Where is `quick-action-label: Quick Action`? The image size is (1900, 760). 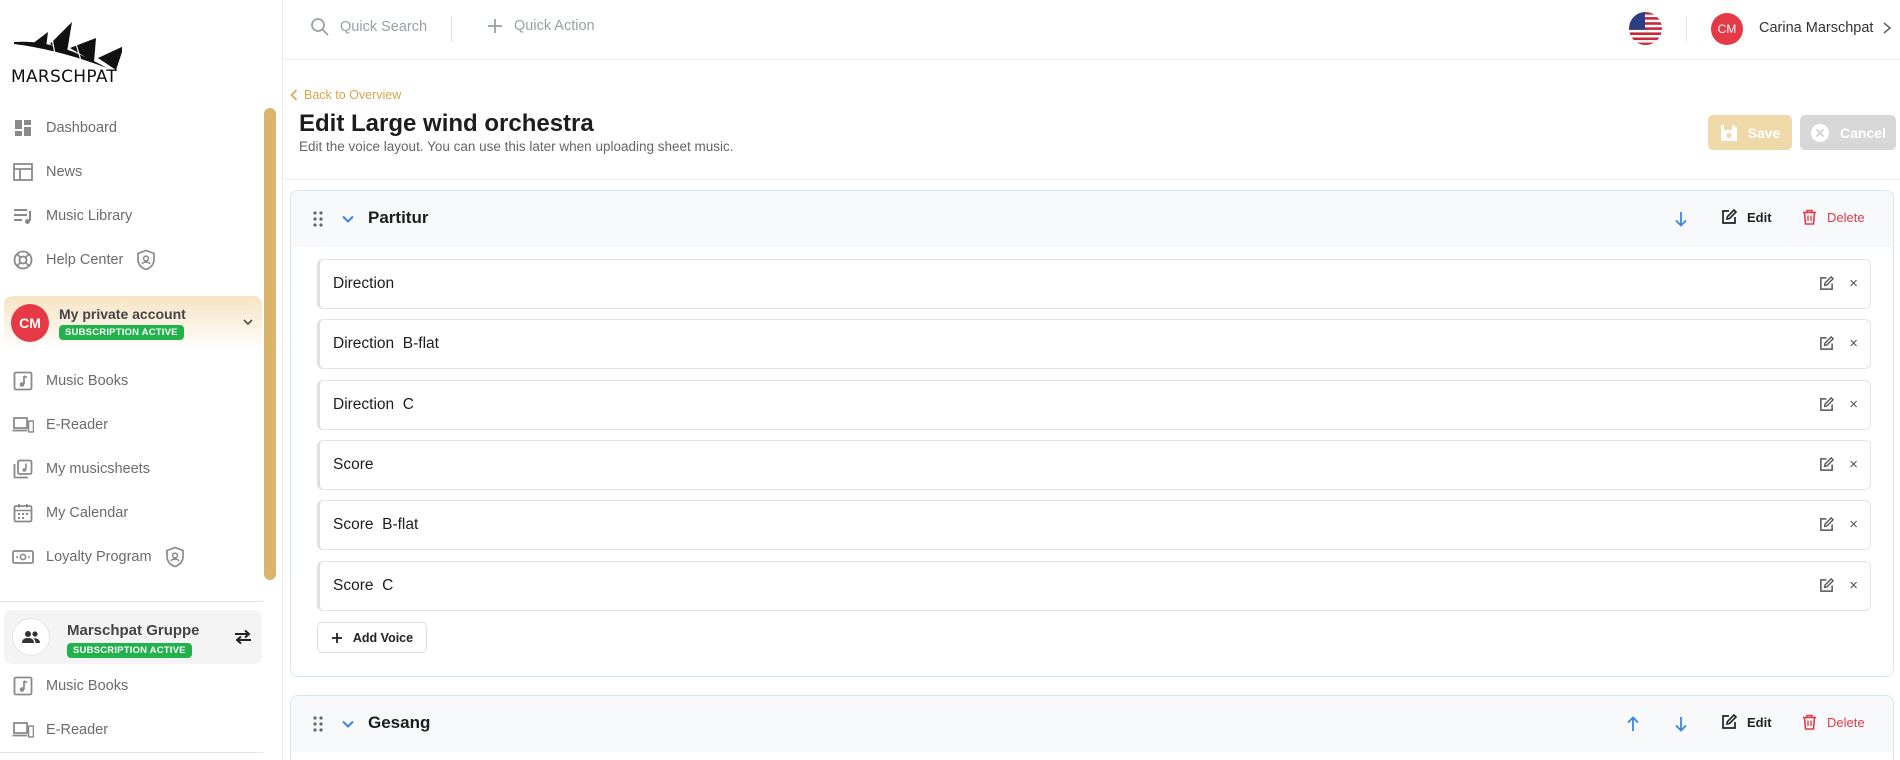 quick-action-label: Quick Action is located at coordinates (554, 26).